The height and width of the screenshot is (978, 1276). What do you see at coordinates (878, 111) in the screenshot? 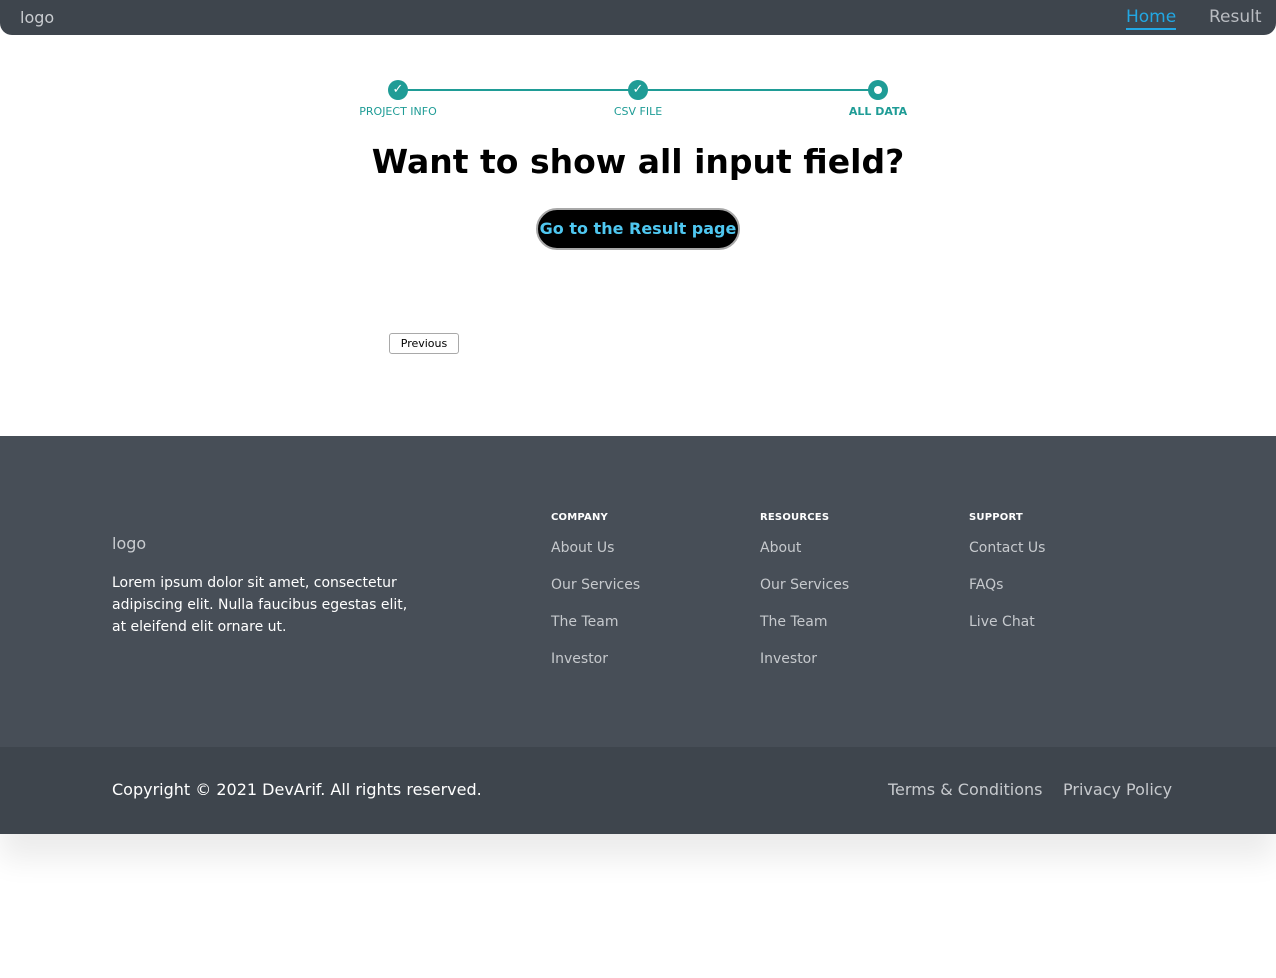
I see `step-3-label: ALL DATA` at bounding box center [878, 111].